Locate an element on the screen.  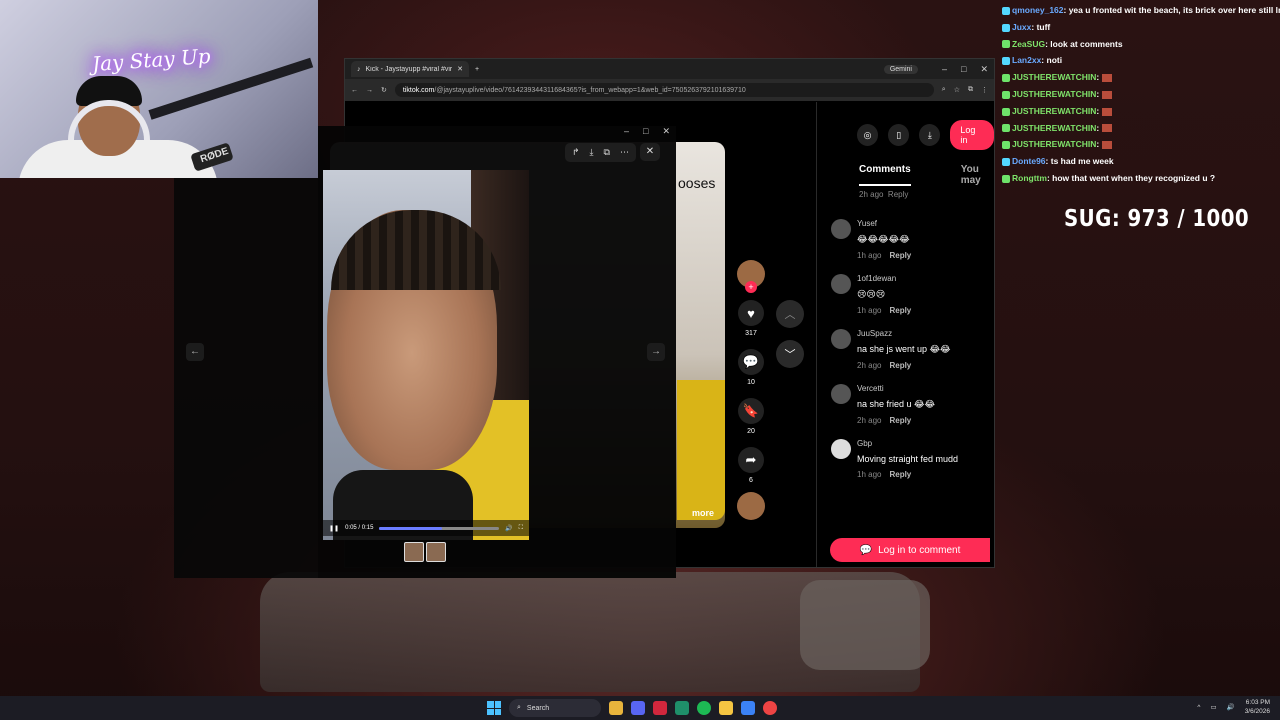
previous-media-icon: ← is located at coordinates (195, 352).